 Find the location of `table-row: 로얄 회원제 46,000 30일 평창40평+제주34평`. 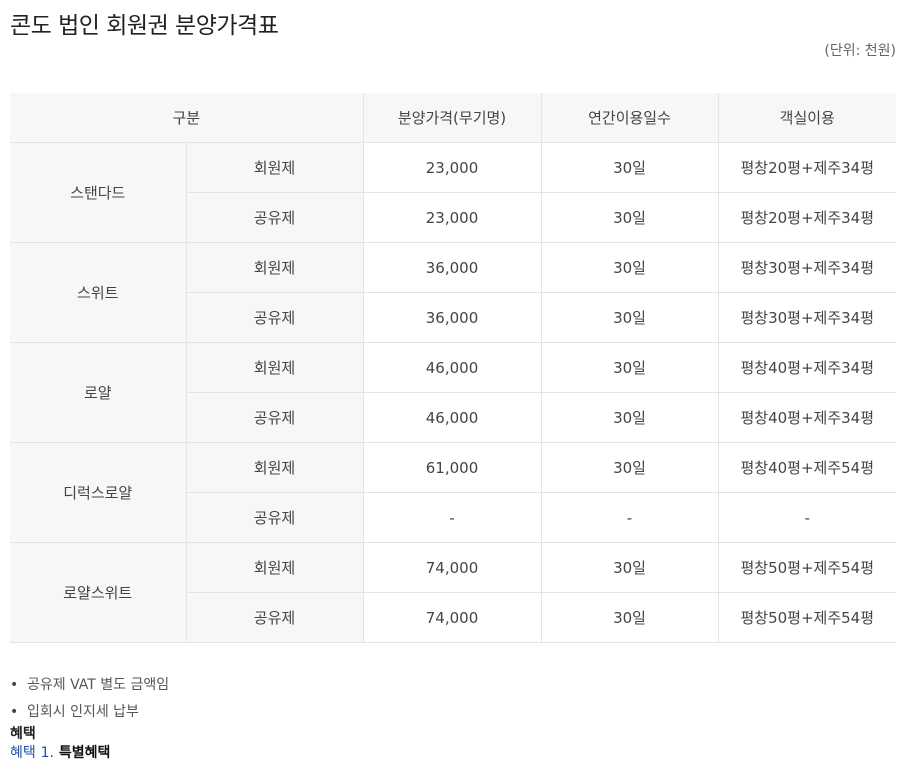

table-row: 로얄 회원제 46,000 30일 평창40평+제주34평 is located at coordinates (453, 392).